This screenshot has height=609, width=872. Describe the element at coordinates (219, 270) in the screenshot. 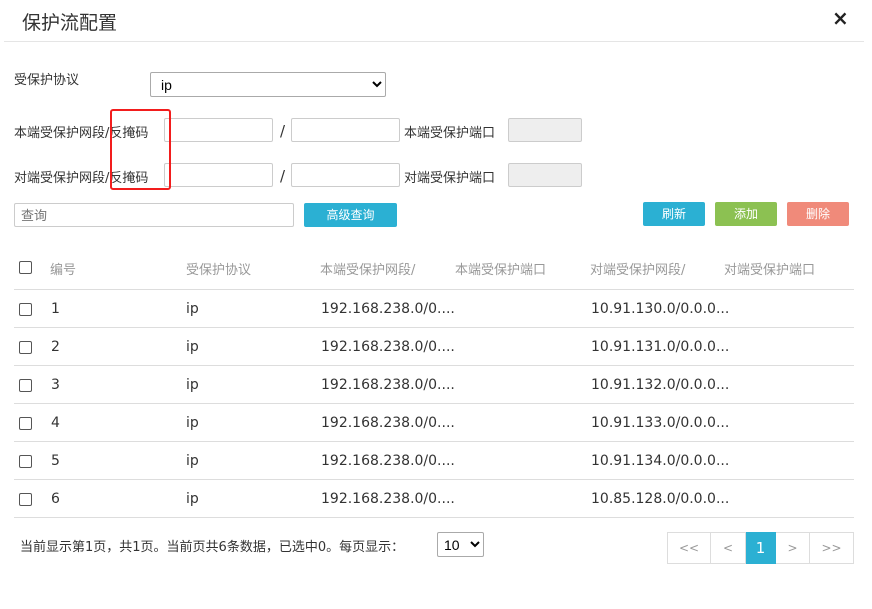

I see `header-protocol: 受保护协议` at that location.